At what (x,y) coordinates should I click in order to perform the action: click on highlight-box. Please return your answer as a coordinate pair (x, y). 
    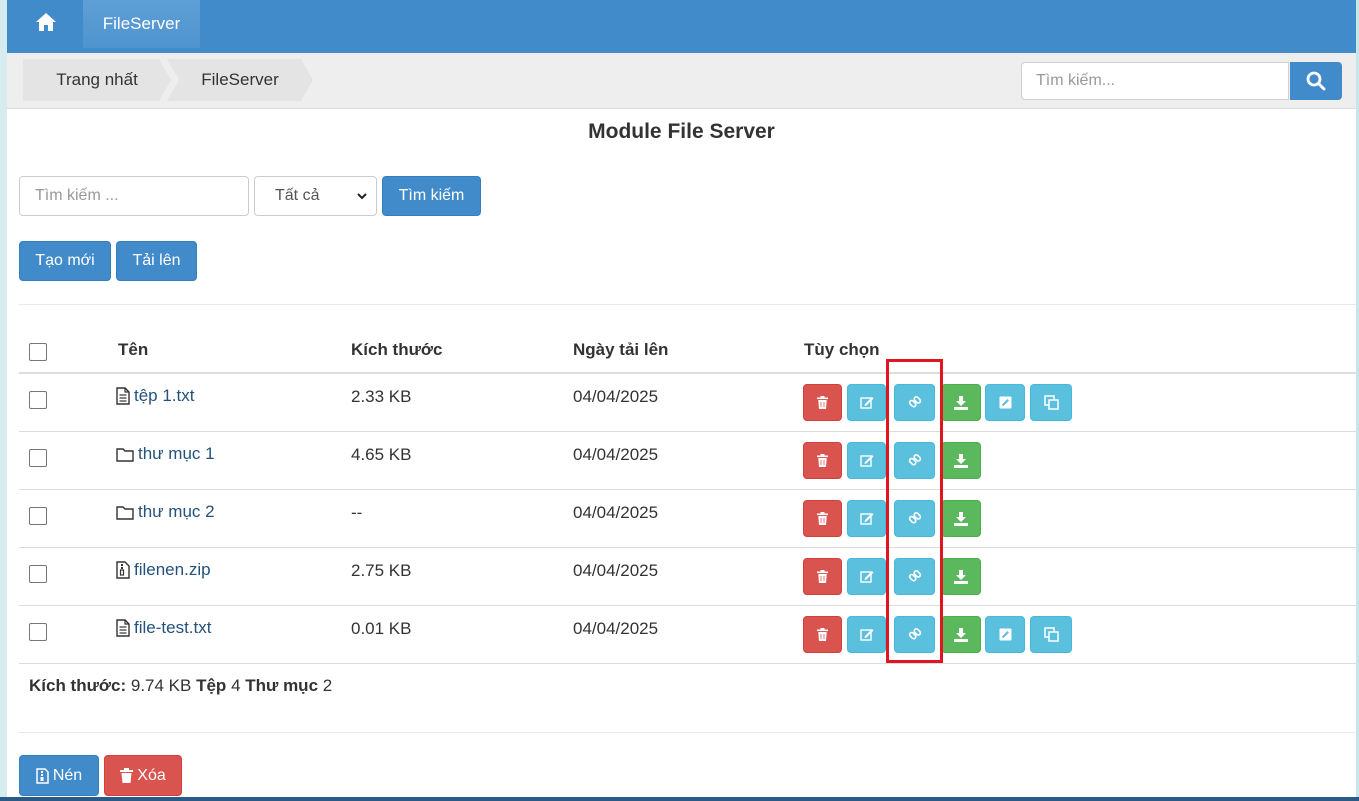
    Looking at the image, I should click on (914, 511).